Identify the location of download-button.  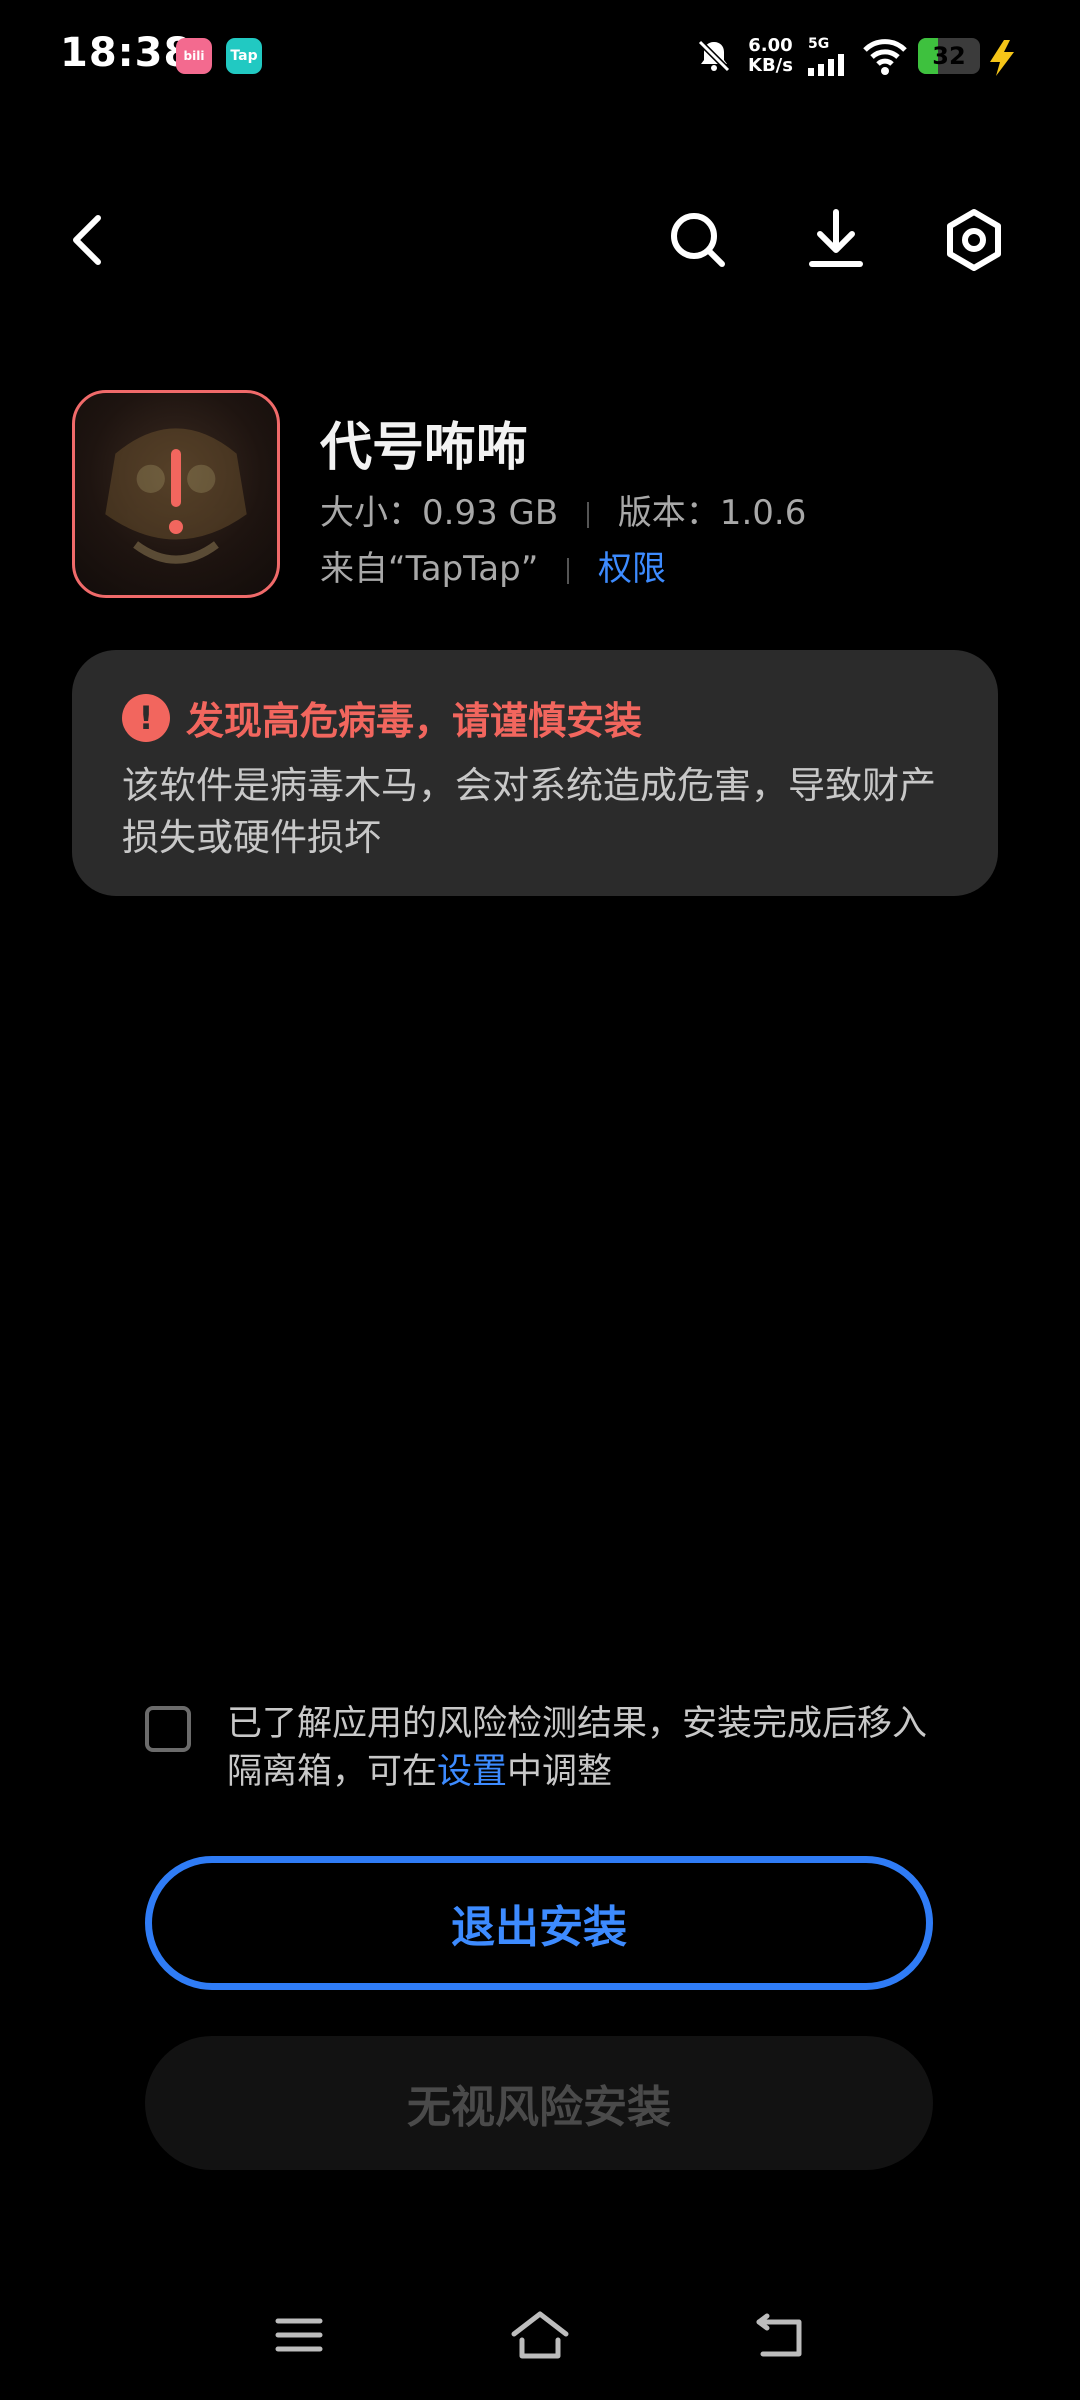
(836, 240).